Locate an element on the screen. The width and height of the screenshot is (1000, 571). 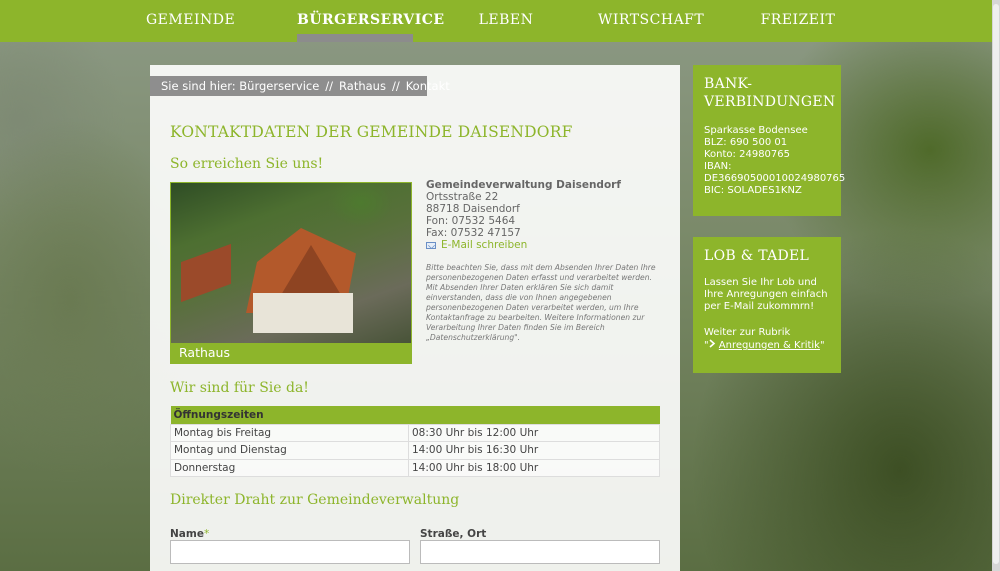
bank-iban-label: IBAN: is located at coordinates (718, 166).